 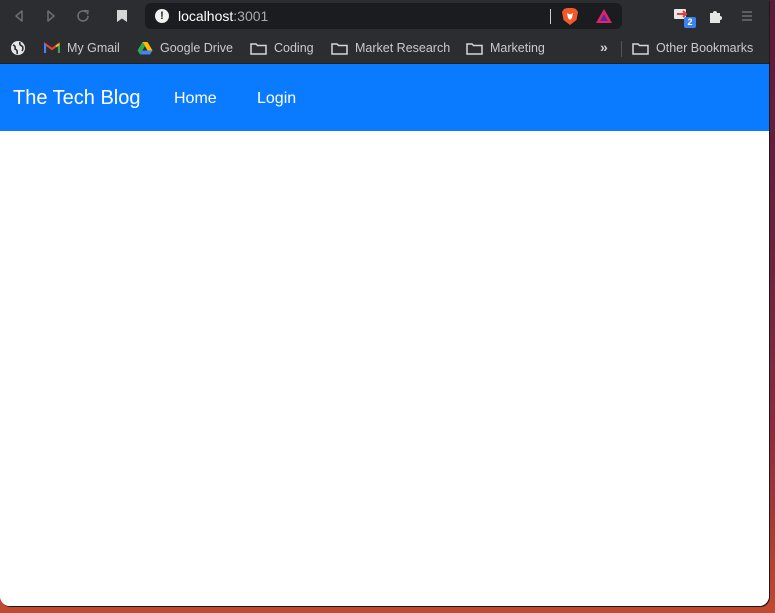 I want to click on url-text: localhost:3001, so click(x=223, y=16).